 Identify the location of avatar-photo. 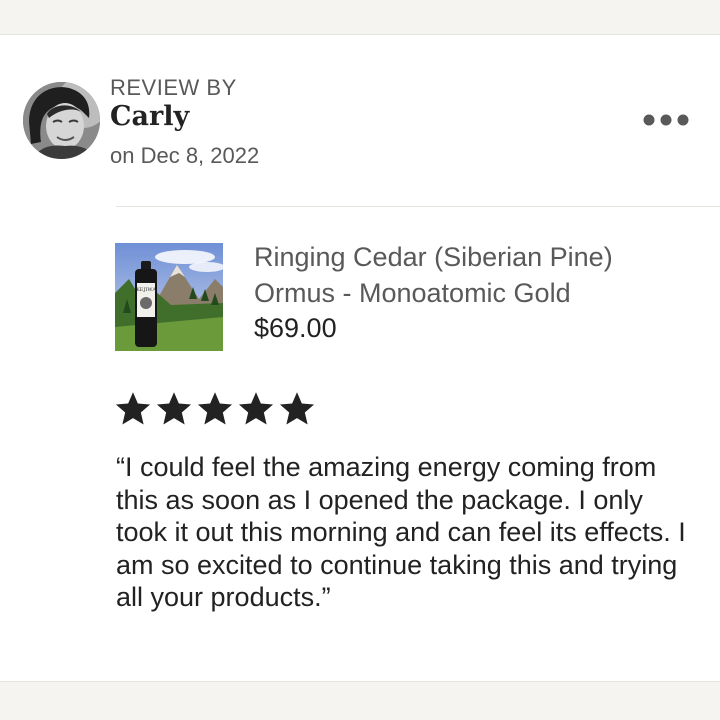
(61, 120).